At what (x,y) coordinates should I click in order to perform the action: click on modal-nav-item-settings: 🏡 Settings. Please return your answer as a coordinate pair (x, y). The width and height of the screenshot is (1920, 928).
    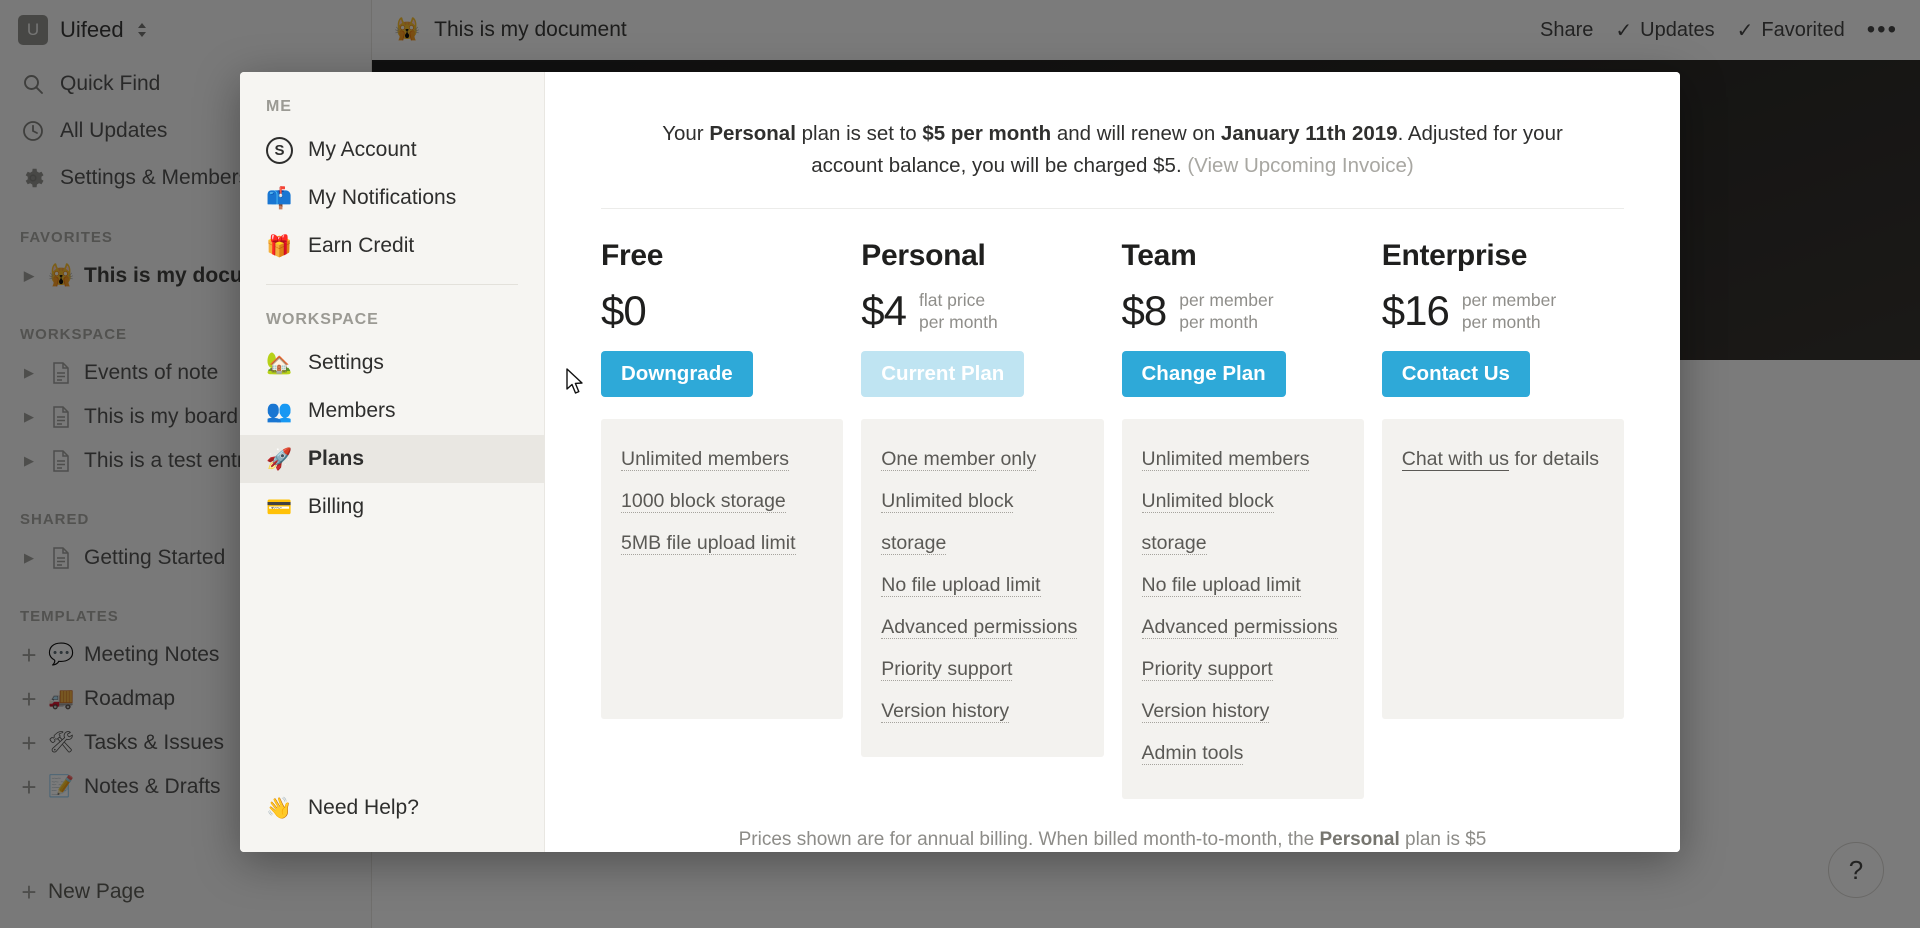
    Looking at the image, I should click on (392, 363).